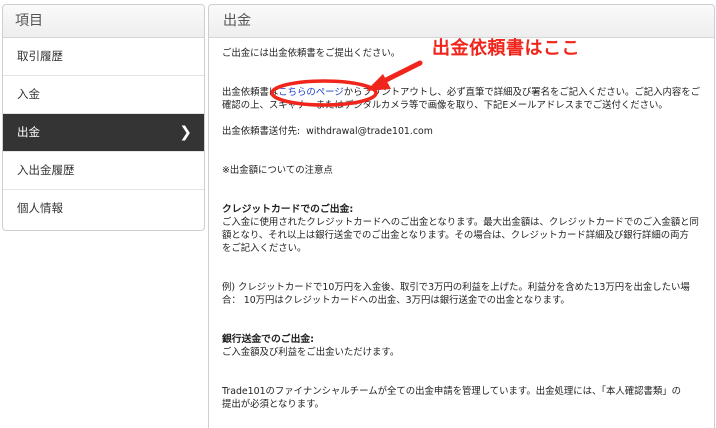 The width and height of the screenshot is (716, 428). I want to click on email-label: 出金依頼書送付先:, so click(261, 131).